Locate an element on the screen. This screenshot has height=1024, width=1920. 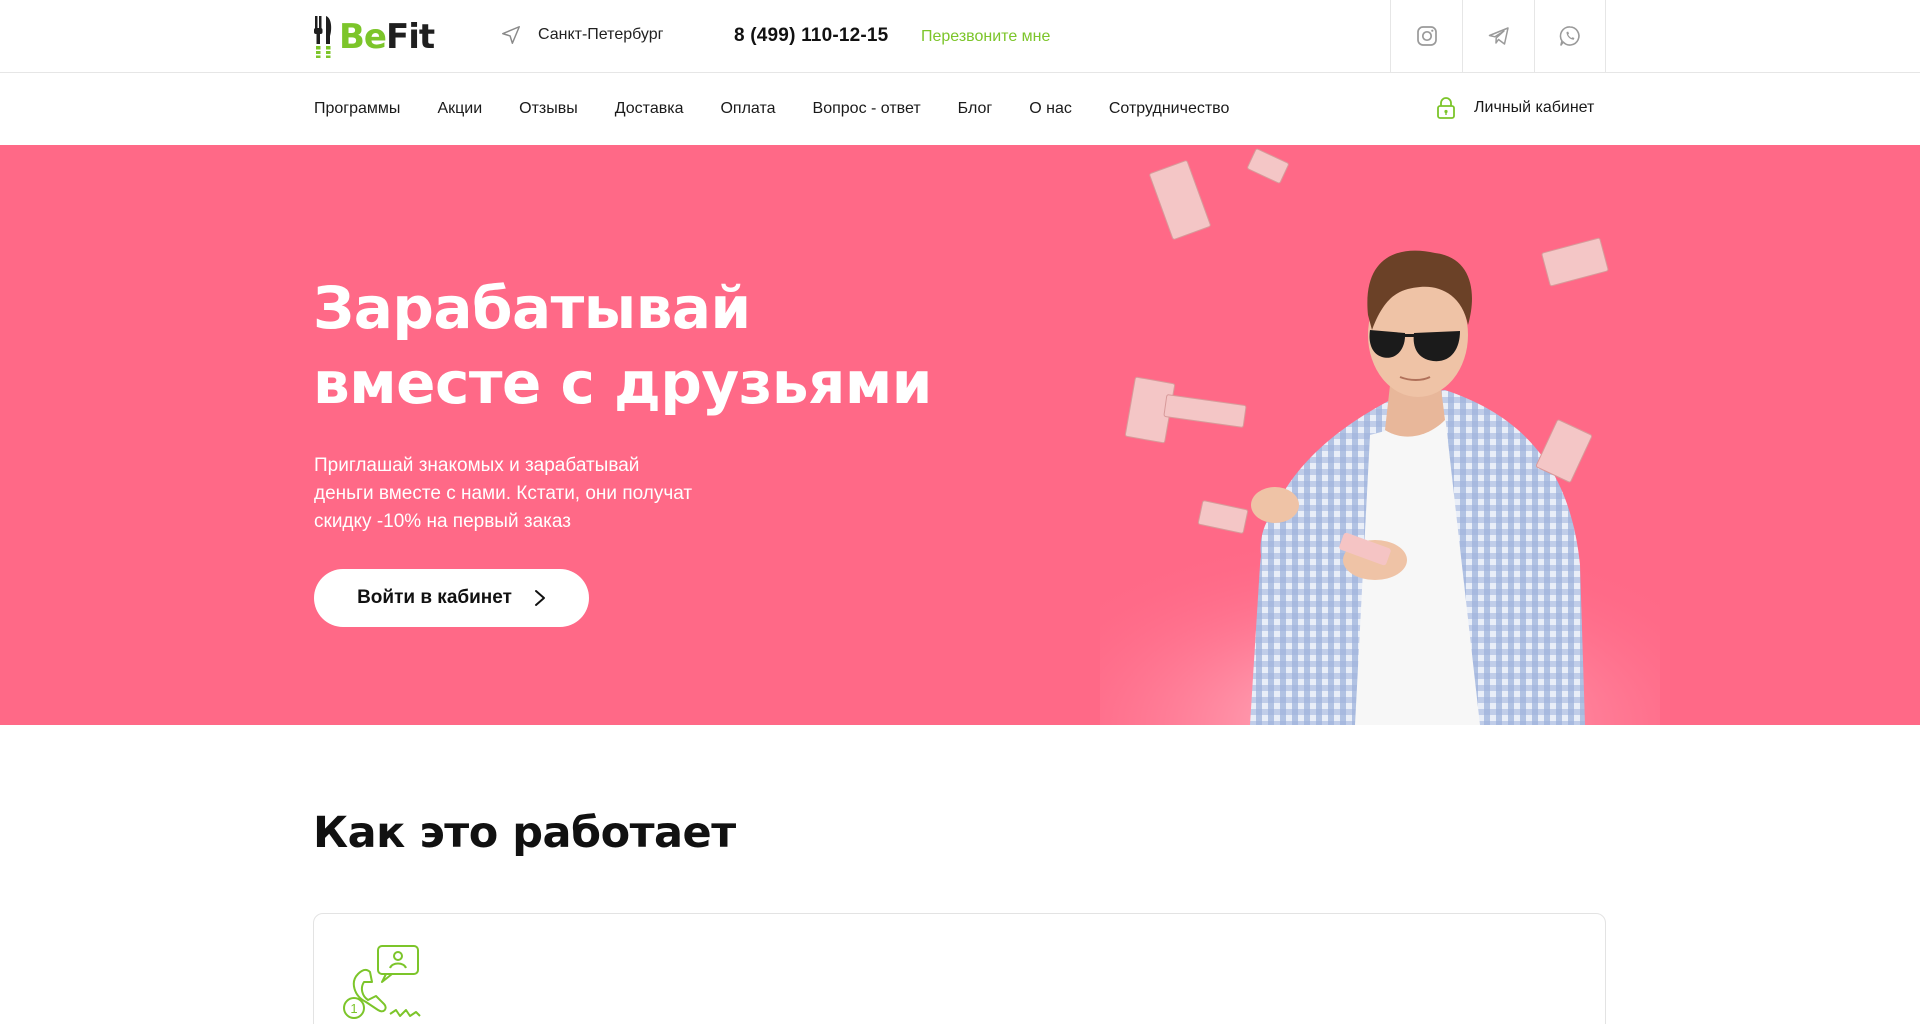
chevron-right-icon is located at coordinates (539, 598).